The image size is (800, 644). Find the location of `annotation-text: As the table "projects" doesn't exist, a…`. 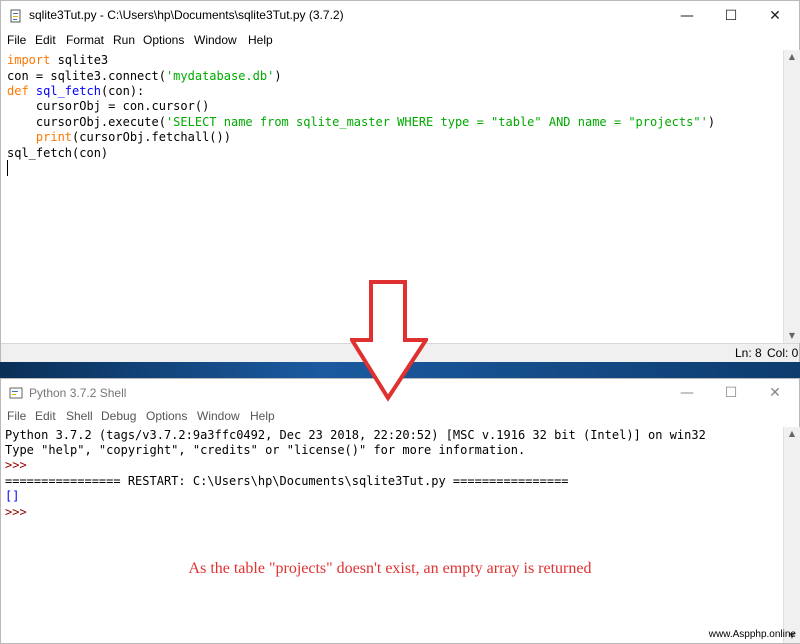

annotation-text: As the table "projects" doesn't exist, a… is located at coordinates (390, 568).